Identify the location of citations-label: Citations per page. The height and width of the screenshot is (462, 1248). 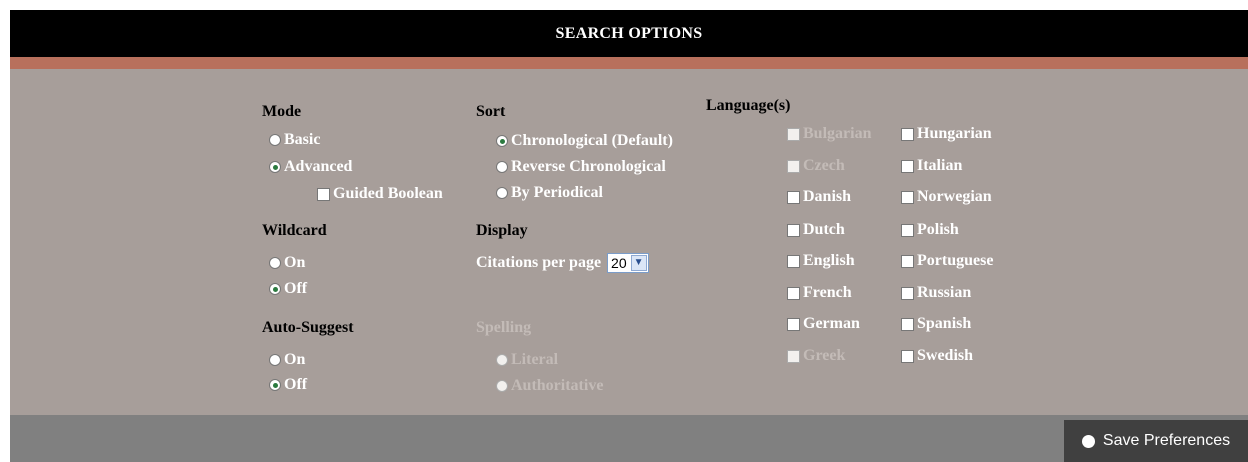
(539, 262).